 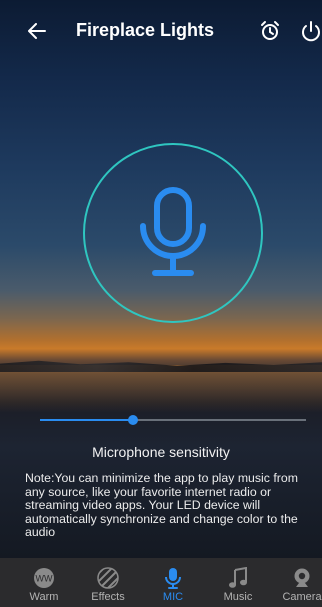 What do you see at coordinates (302, 597) in the screenshot?
I see `nav-label-camera: Camera` at bounding box center [302, 597].